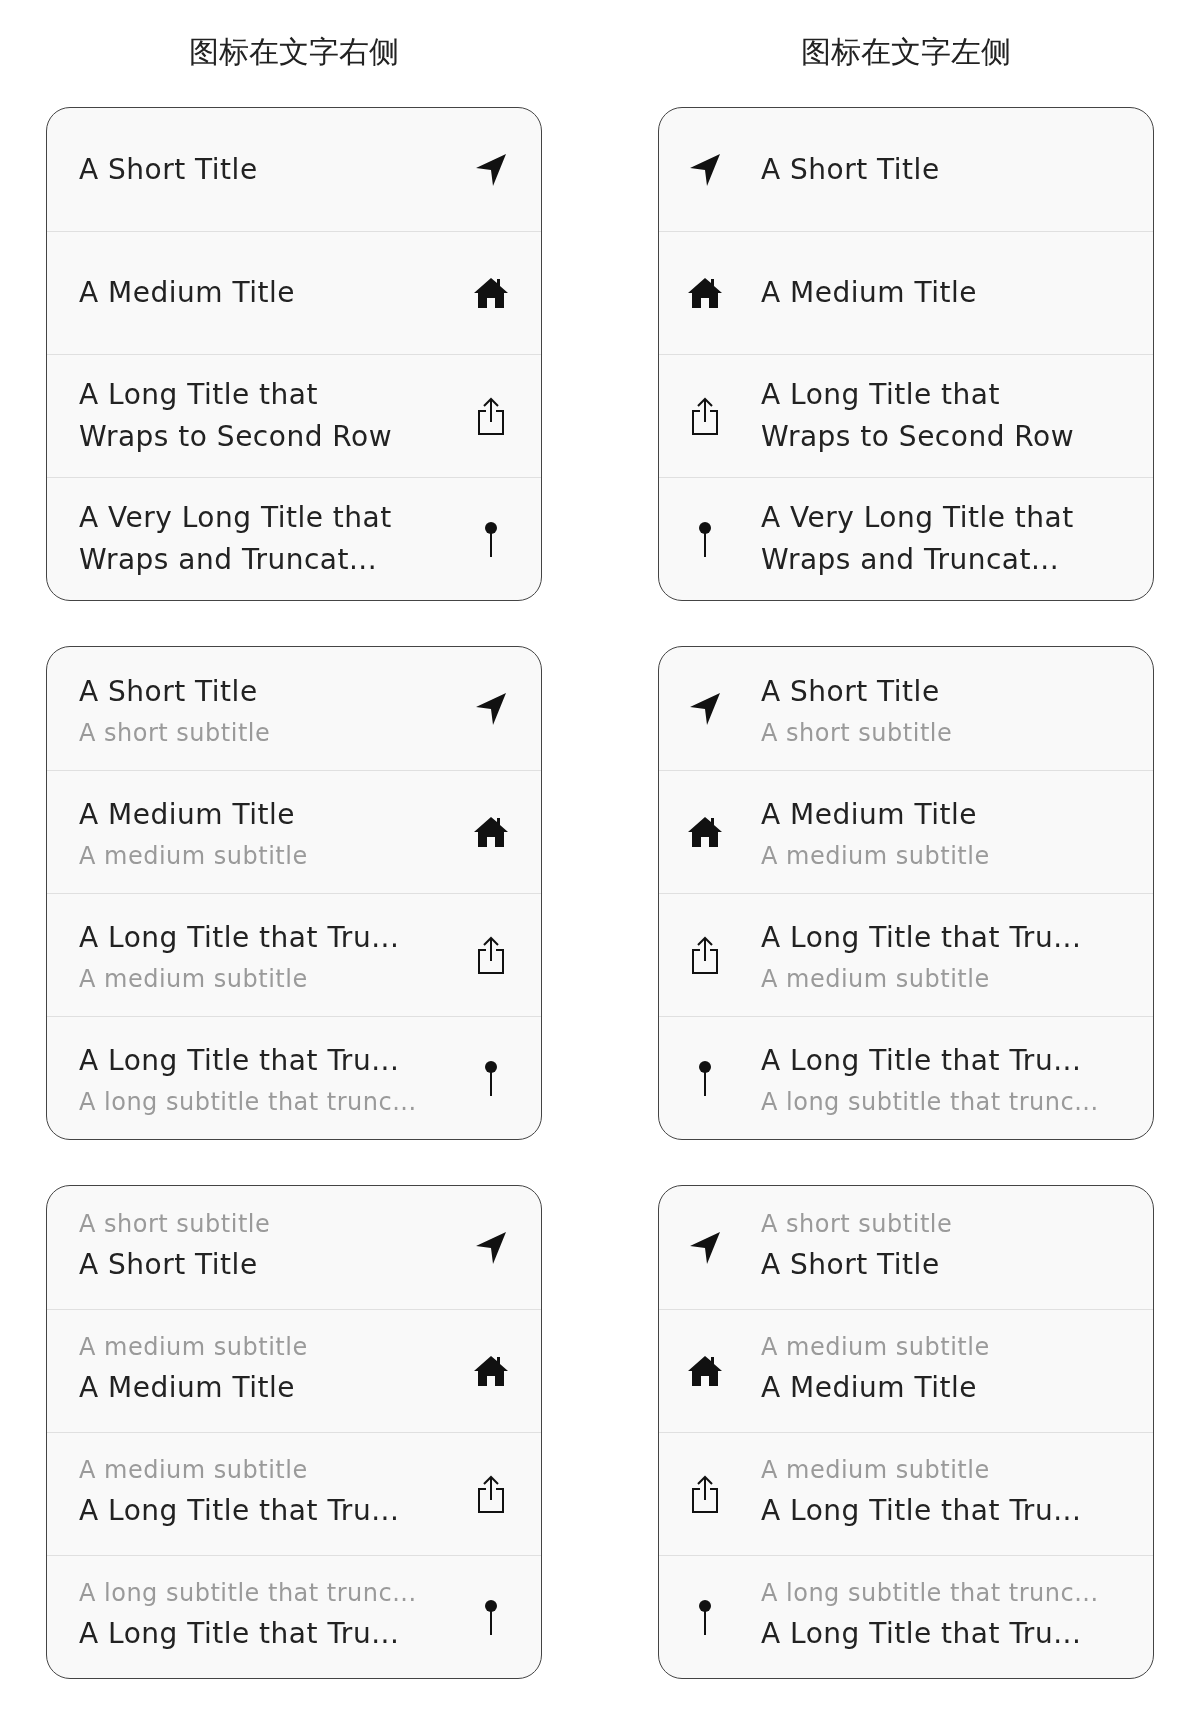 The image size is (1200, 1726). What do you see at coordinates (906, 52) in the screenshot?
I see `column-heading: 图标在文字左侧` at bounding box center [906, 52].